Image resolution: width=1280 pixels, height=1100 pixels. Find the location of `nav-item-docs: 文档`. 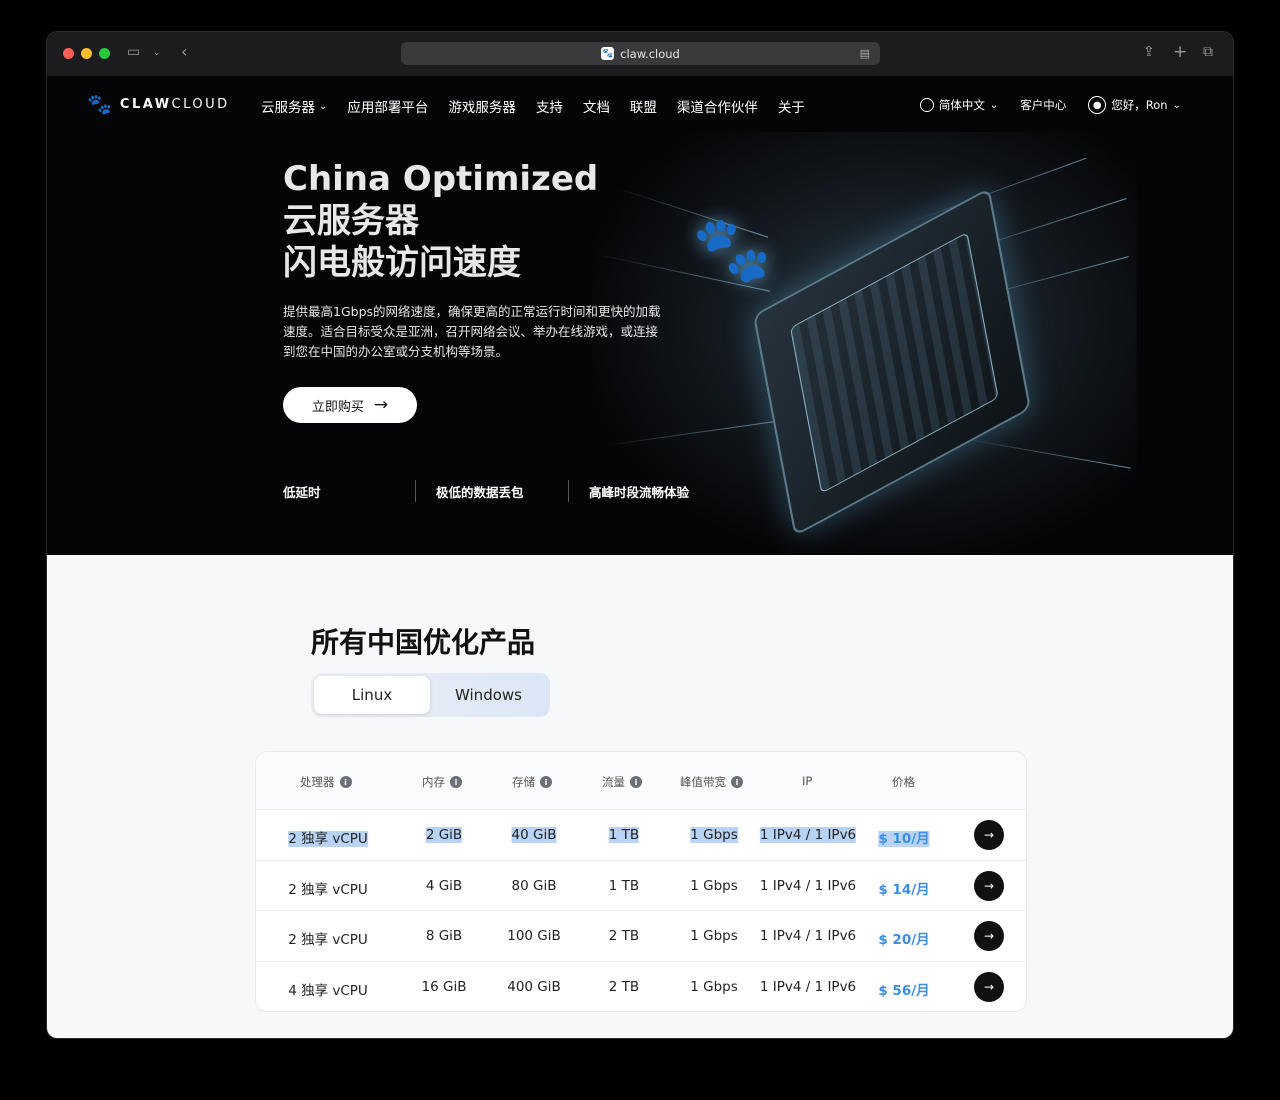

nav-item-docs: 文档 is located at coordinates (596, 106).